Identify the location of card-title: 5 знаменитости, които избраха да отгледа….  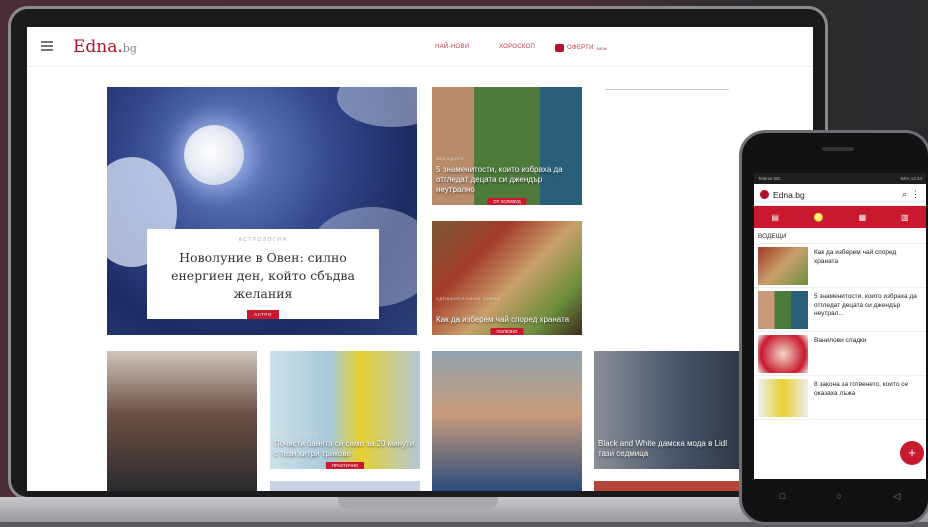
(507, 180).